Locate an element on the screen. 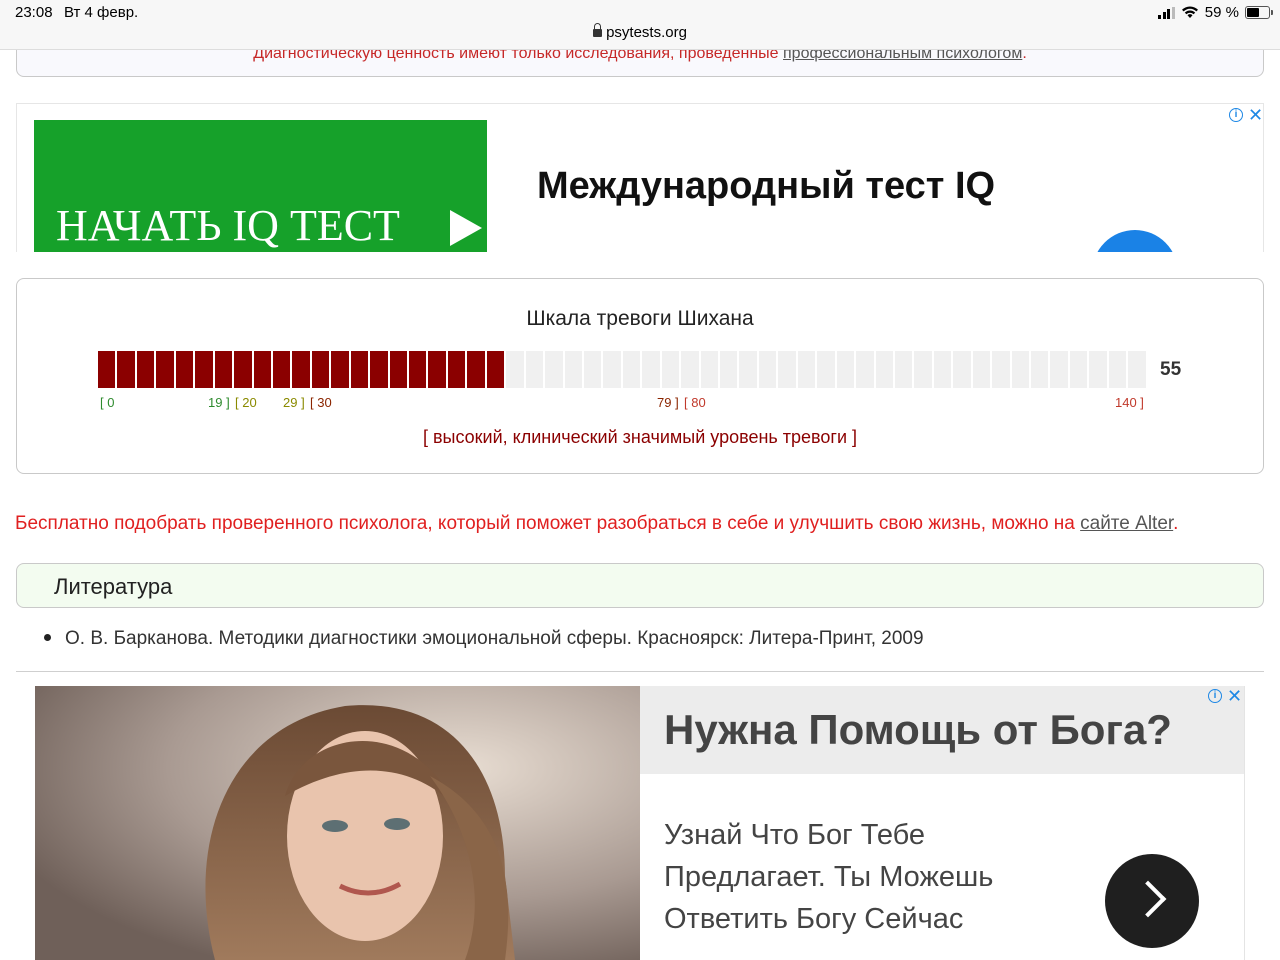 The height and width of the screenshot is (960, 1280). battery-icon is located at coordinates (1259, 12).